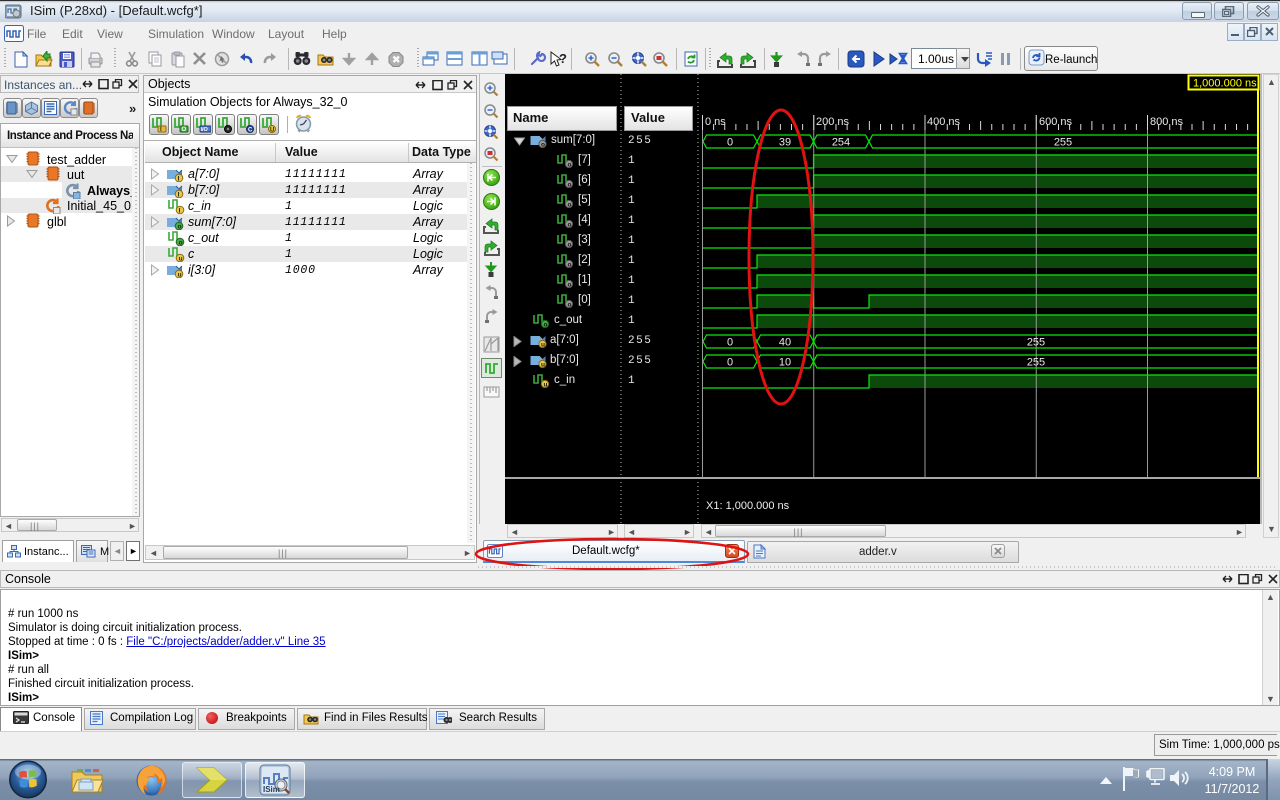 The image size is (1280, 800). What do you see at coordinates (179, 195) in the screenshot?
I see `svg-text: I` at bounding box center [179, 195].